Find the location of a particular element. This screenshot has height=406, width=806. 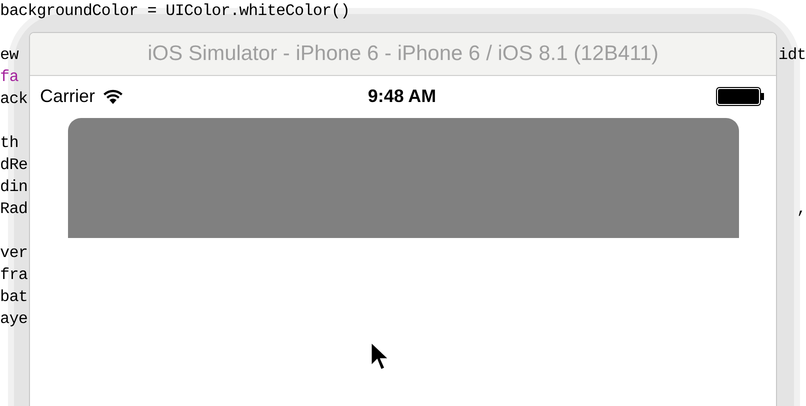

code-text: th is located at coordinates (9, 143).